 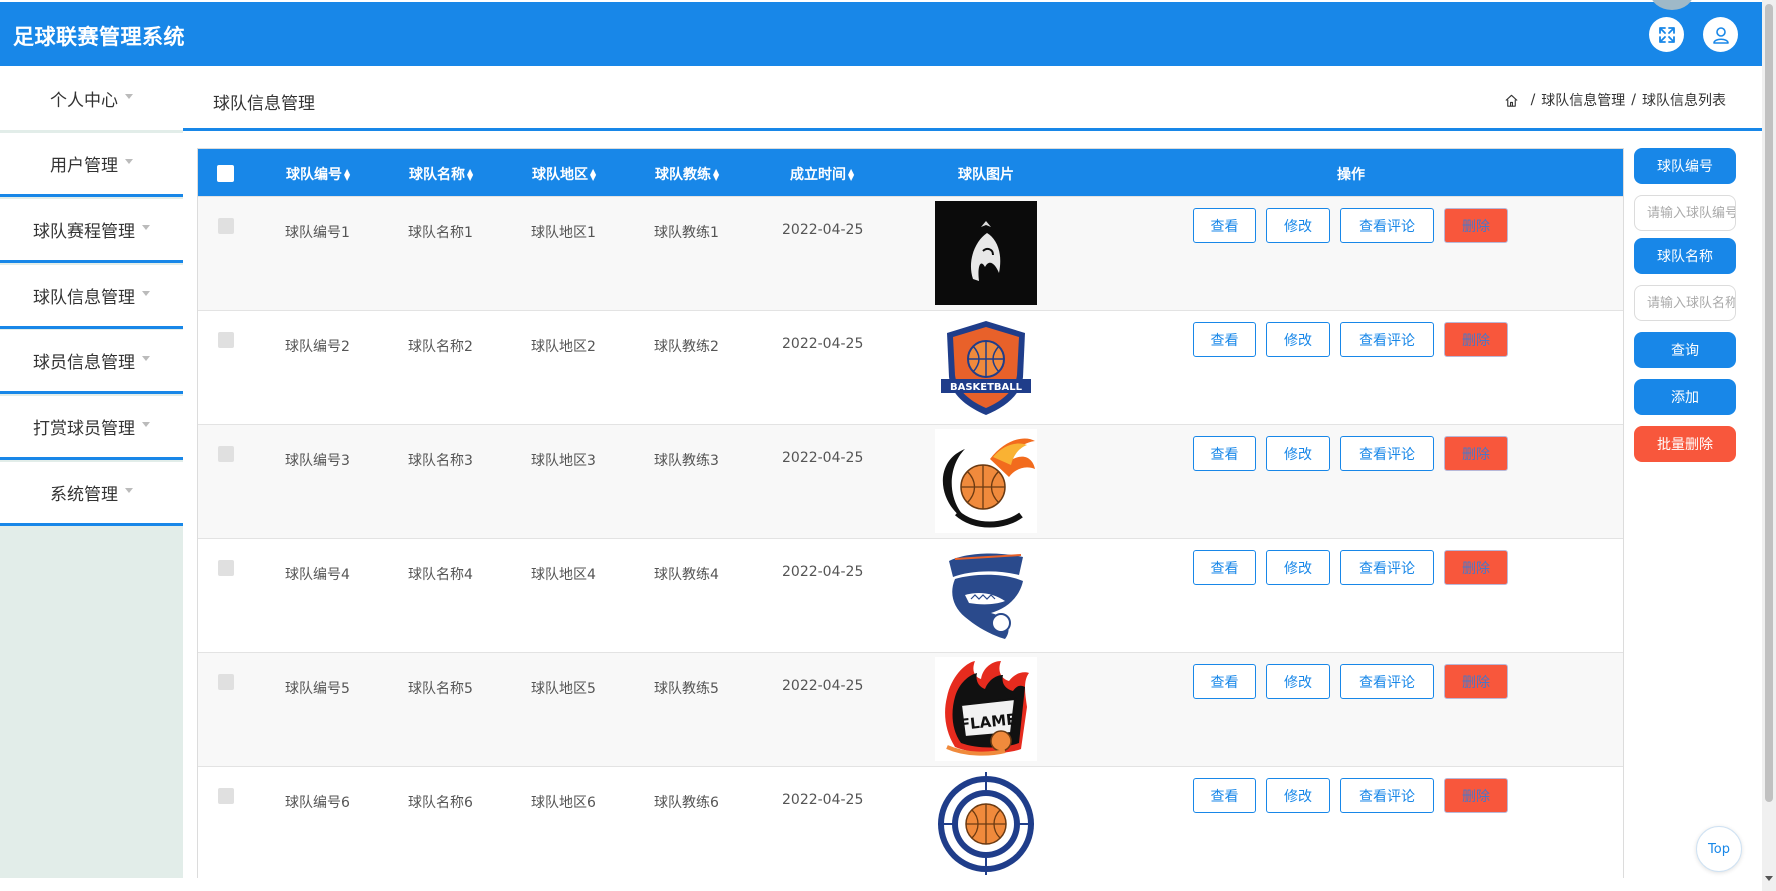 What do you see at coordinates (1511, 100) in the screenshot?
I see `home-icon` at bounding box center [1511, 100].